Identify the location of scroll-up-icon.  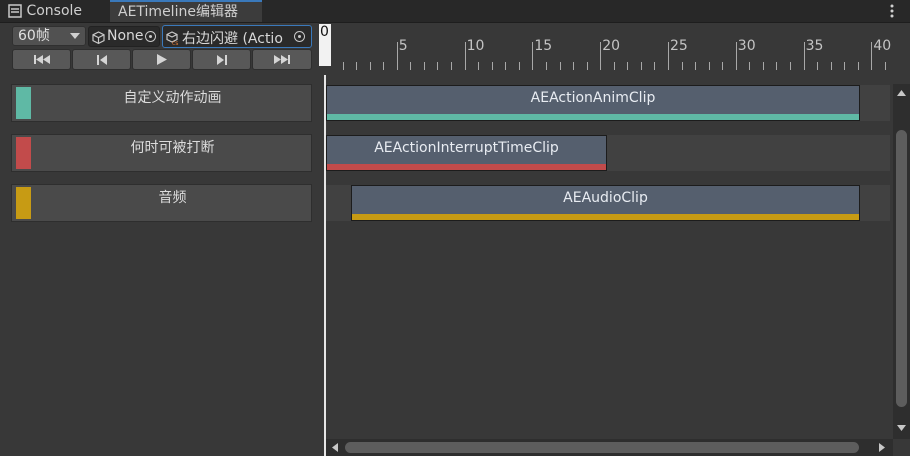
(901, 93).